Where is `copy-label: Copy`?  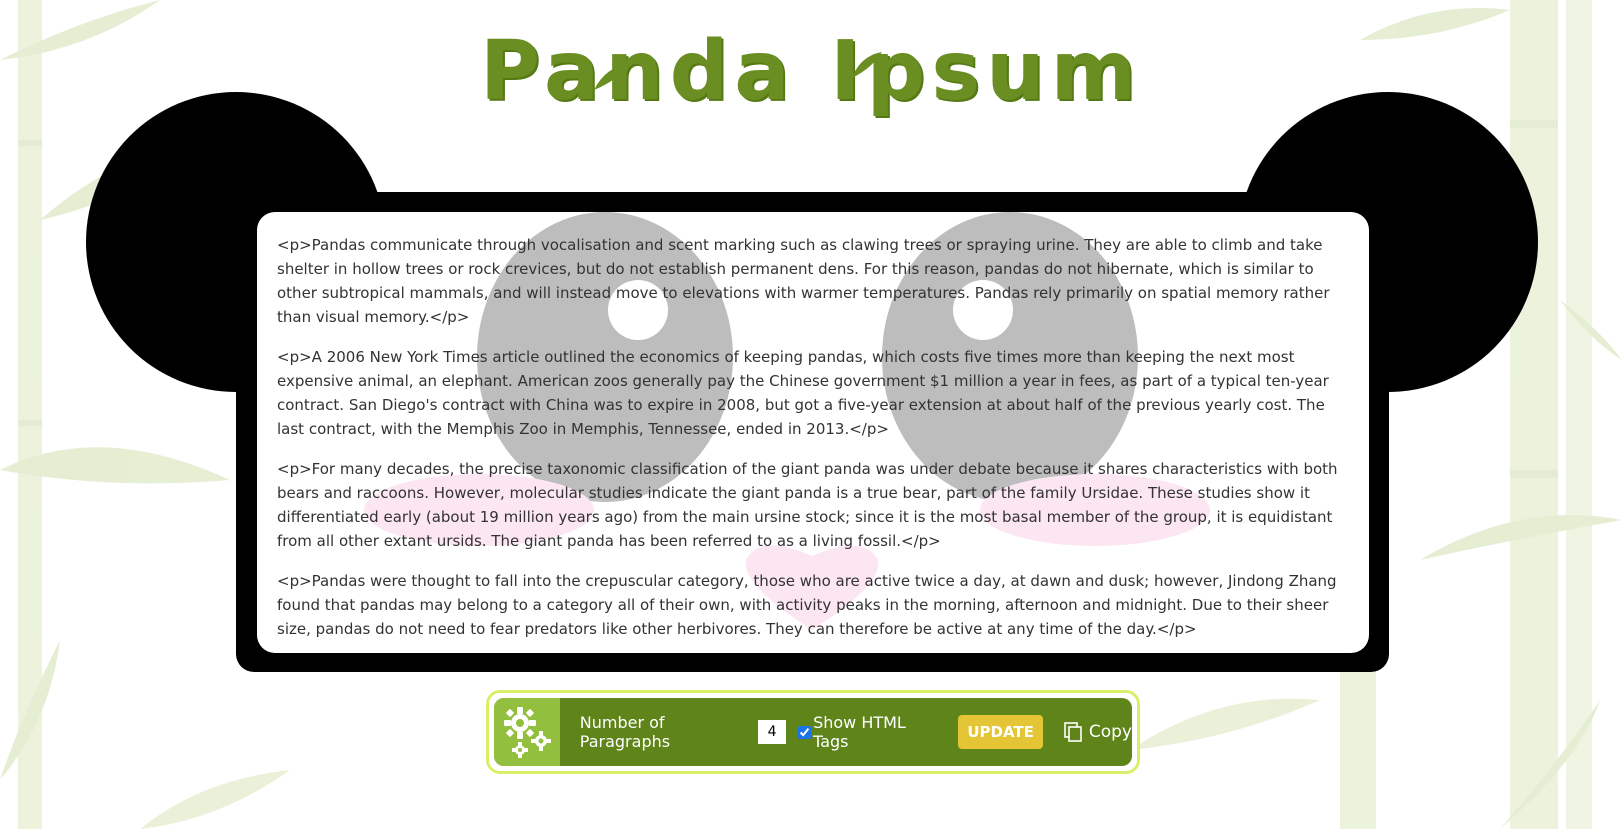
copy-label: Copy is located at coordinates (1110, 732).